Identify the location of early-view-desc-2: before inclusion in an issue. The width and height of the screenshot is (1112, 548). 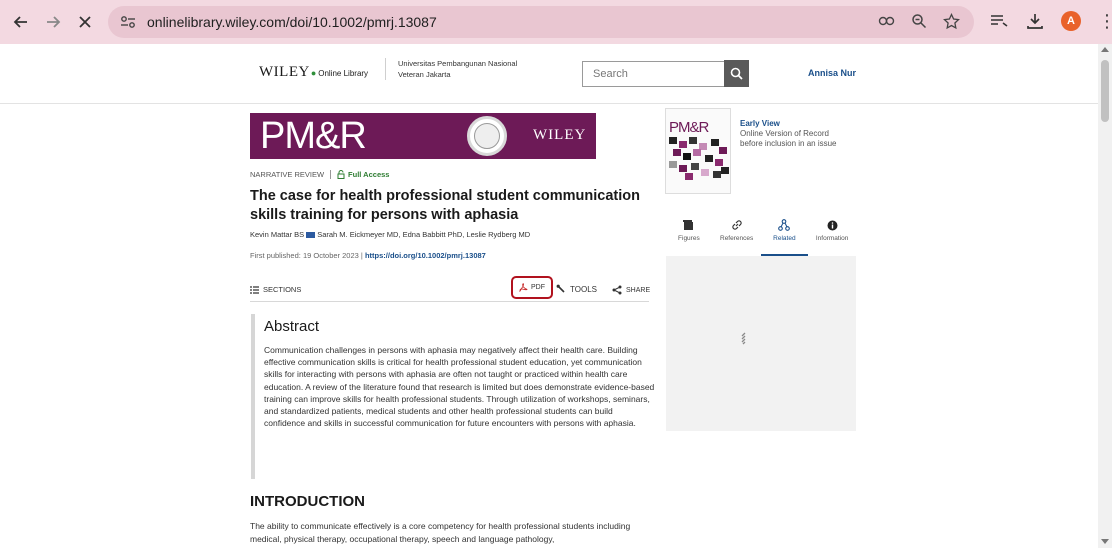
(788, 143).